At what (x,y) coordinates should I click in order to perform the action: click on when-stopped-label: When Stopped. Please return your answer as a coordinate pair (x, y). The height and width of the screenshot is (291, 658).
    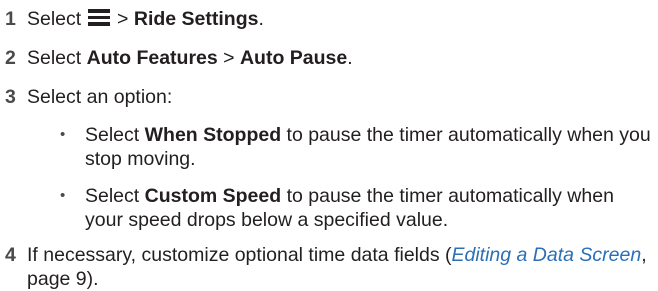
    Looking at the image, I should click on (213, 135).